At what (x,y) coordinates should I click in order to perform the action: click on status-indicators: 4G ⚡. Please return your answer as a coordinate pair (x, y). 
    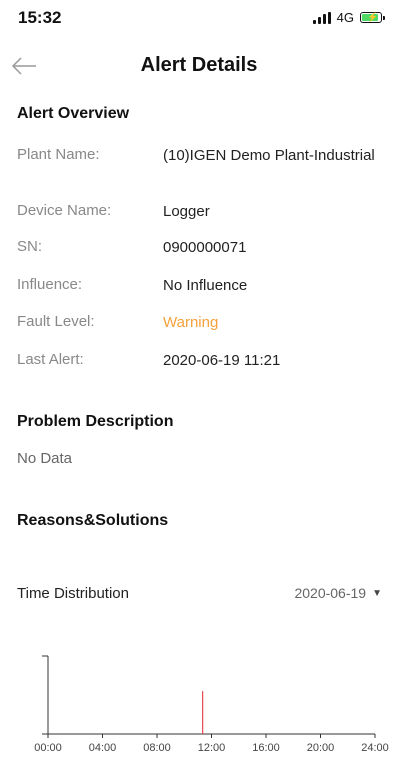
    Looking at the image, I should click on (348, 17).